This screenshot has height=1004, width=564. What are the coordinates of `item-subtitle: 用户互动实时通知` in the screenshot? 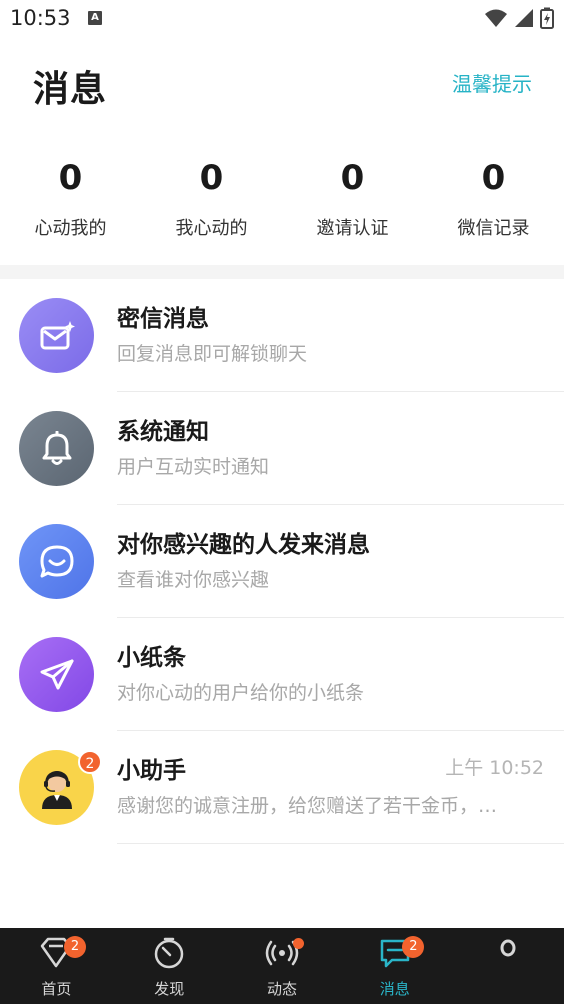 It's located at (193, 467).